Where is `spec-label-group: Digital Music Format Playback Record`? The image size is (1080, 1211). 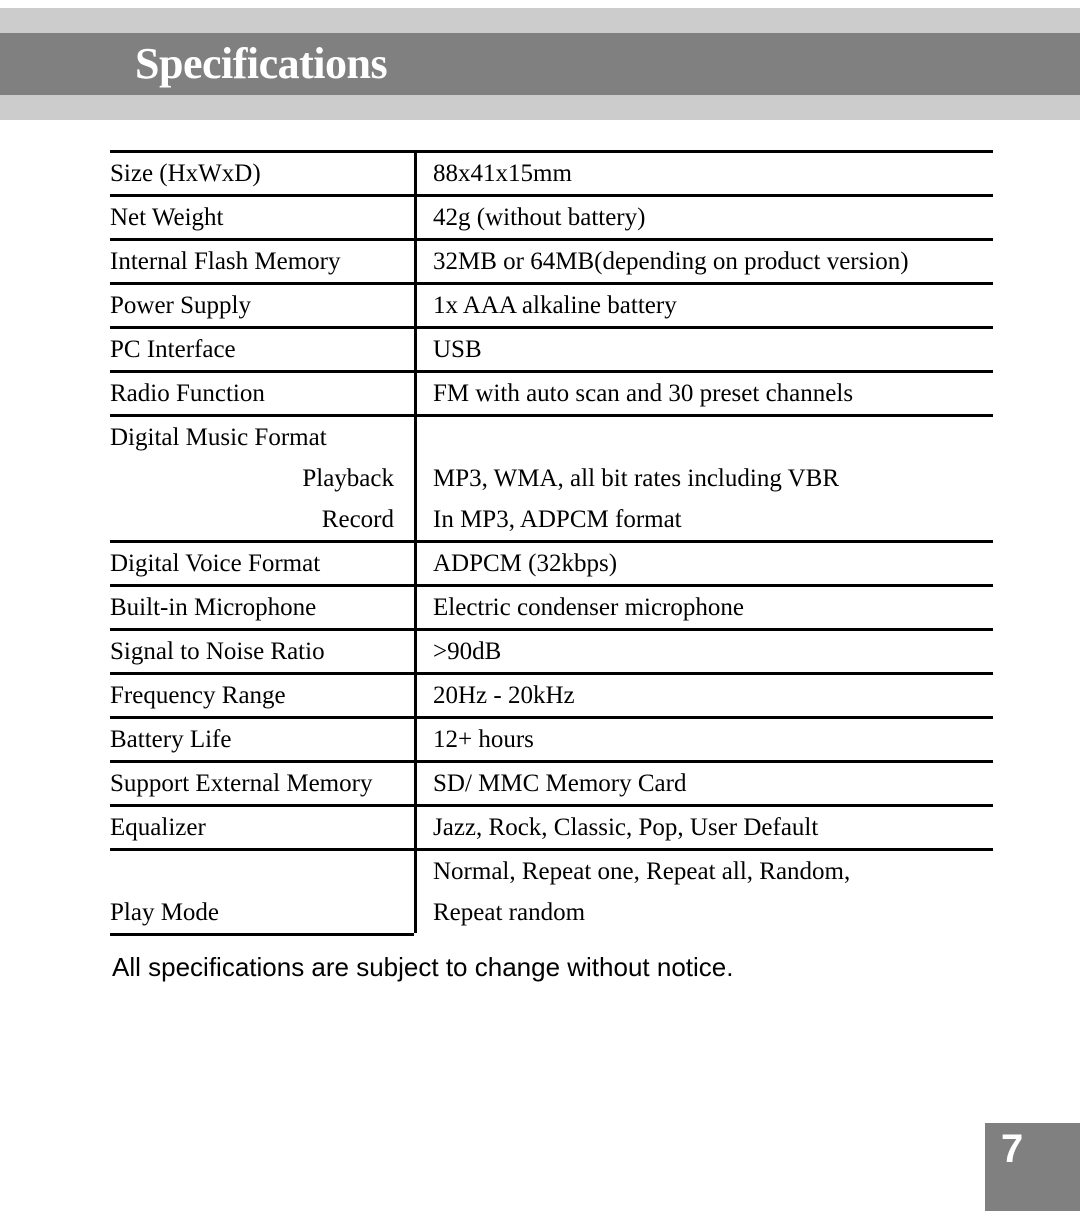 spec-label-group: Digital Music Format Playback Record is located at coordinates (262, 478).